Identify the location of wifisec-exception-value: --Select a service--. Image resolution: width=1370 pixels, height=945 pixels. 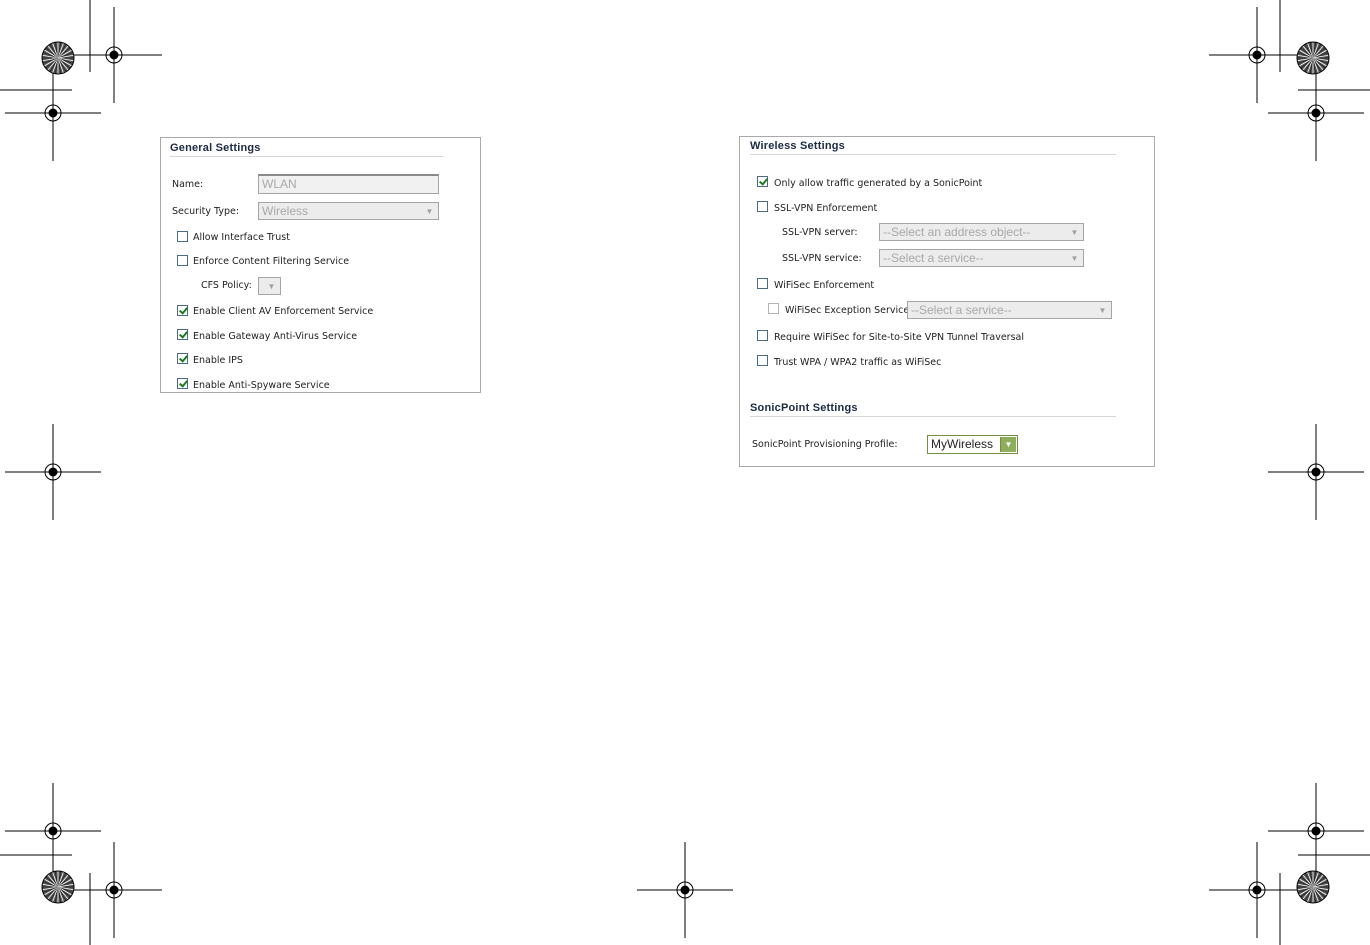
(961, 310).